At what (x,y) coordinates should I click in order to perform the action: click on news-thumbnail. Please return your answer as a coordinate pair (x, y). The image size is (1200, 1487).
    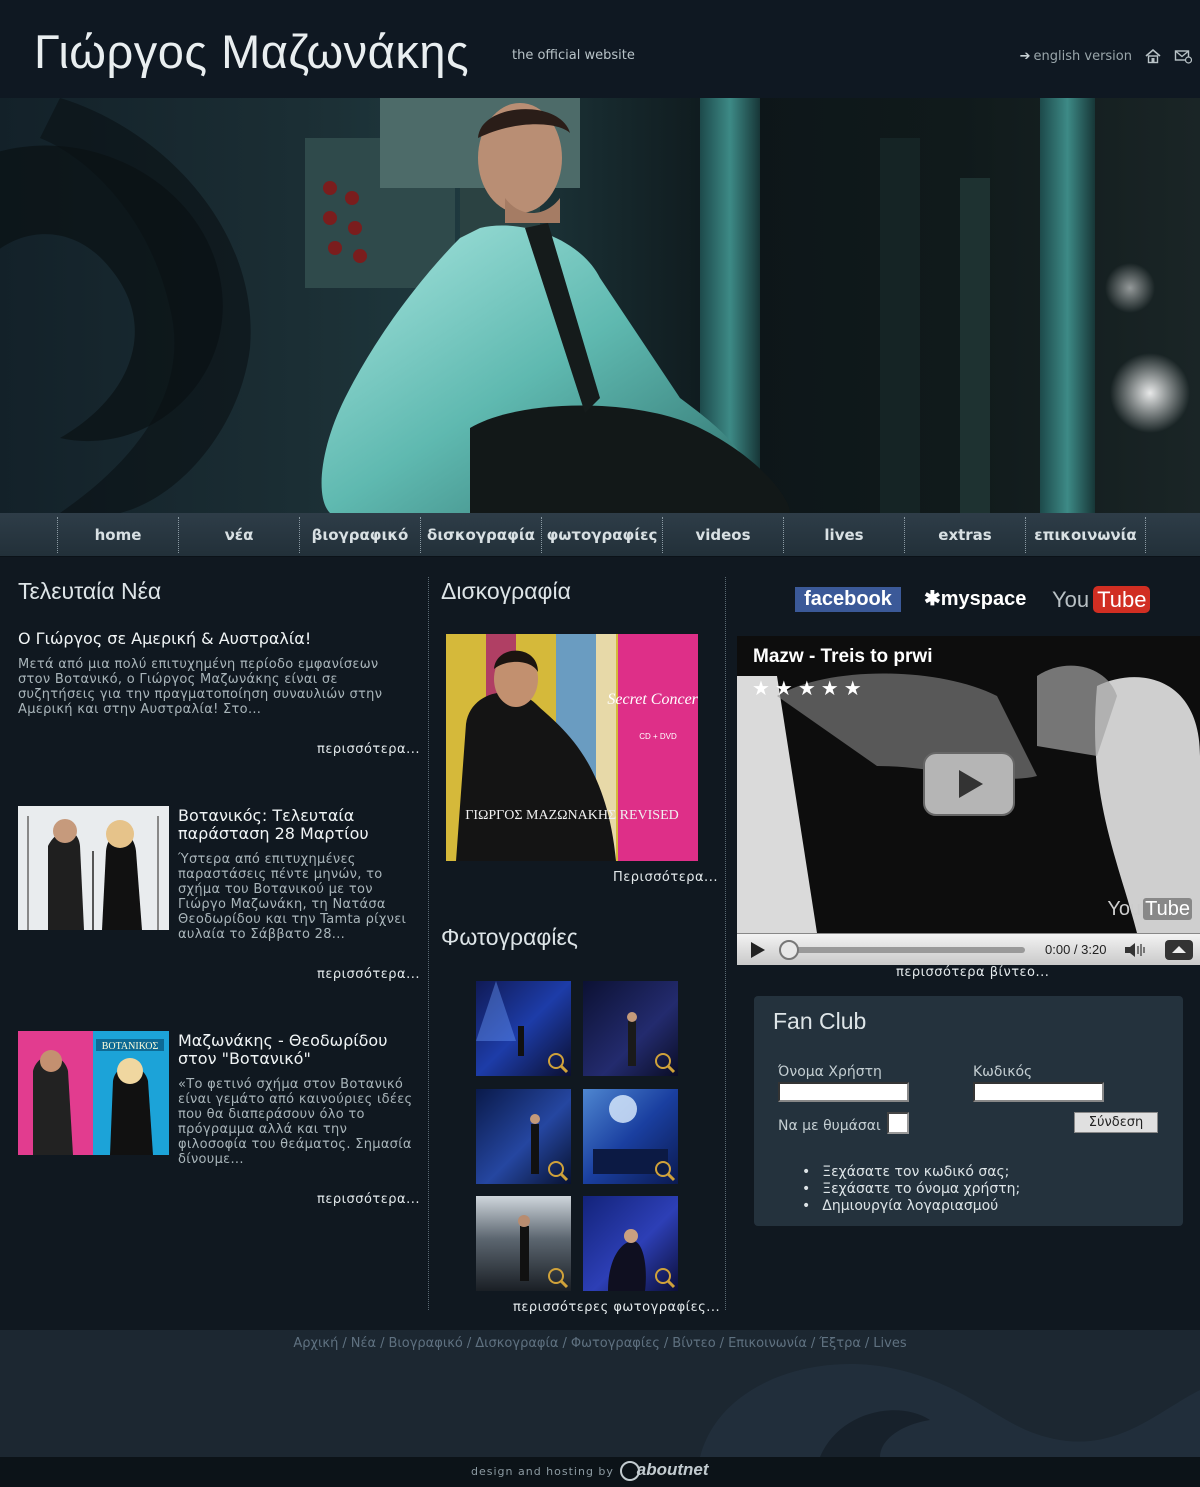
    Looking at the image, I should click on (93, 868).